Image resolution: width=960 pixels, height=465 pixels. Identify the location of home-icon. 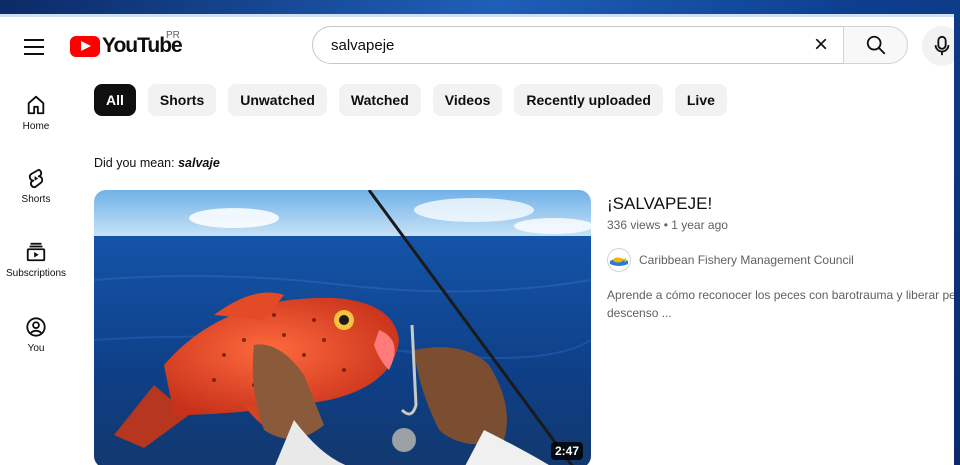
(36, 105).